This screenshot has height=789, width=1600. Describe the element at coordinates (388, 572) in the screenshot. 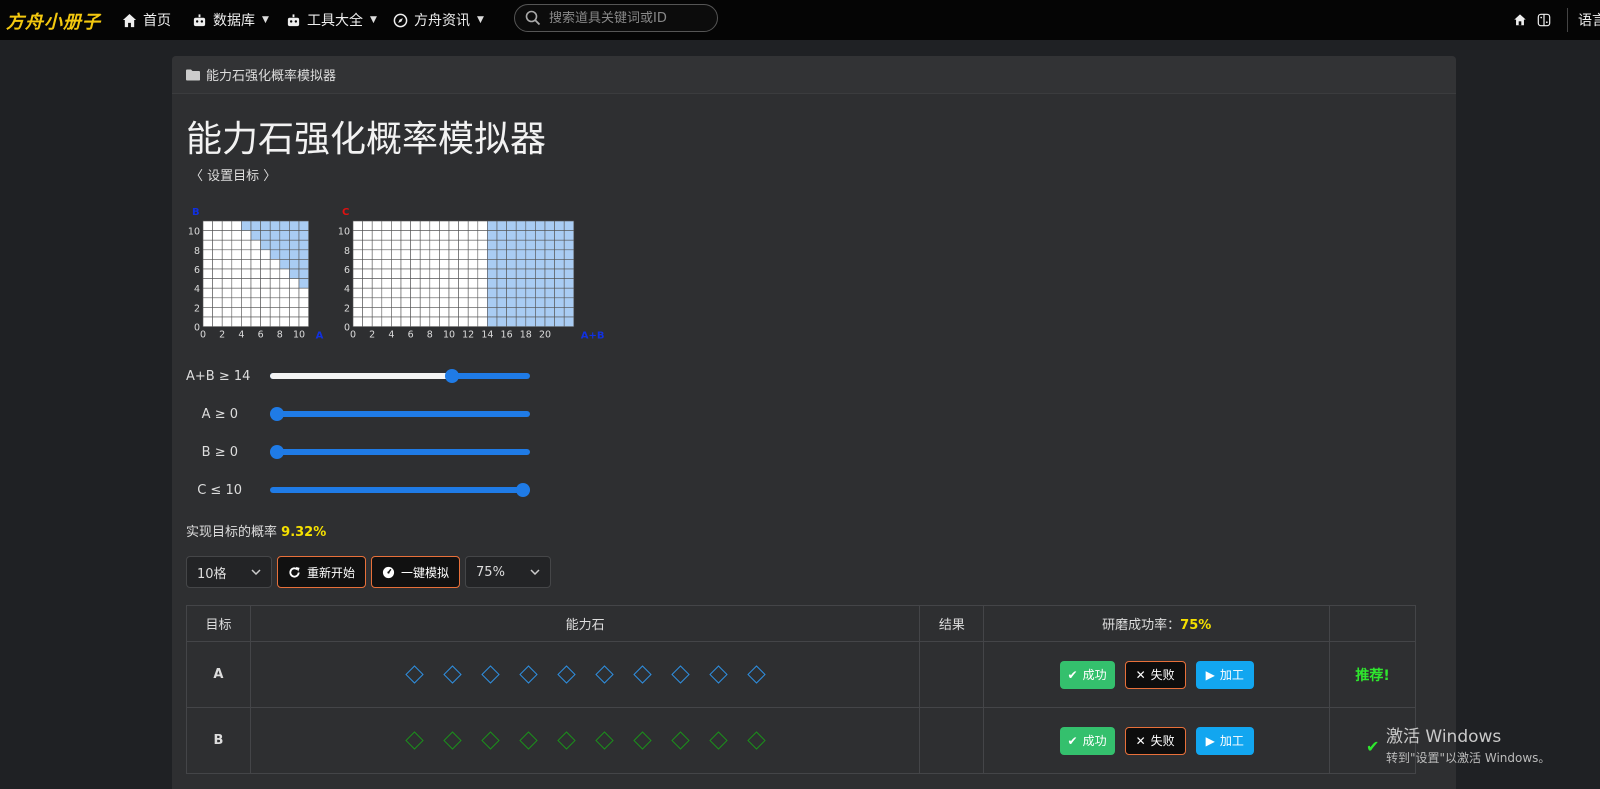

I see `gauge-icon` at that location.